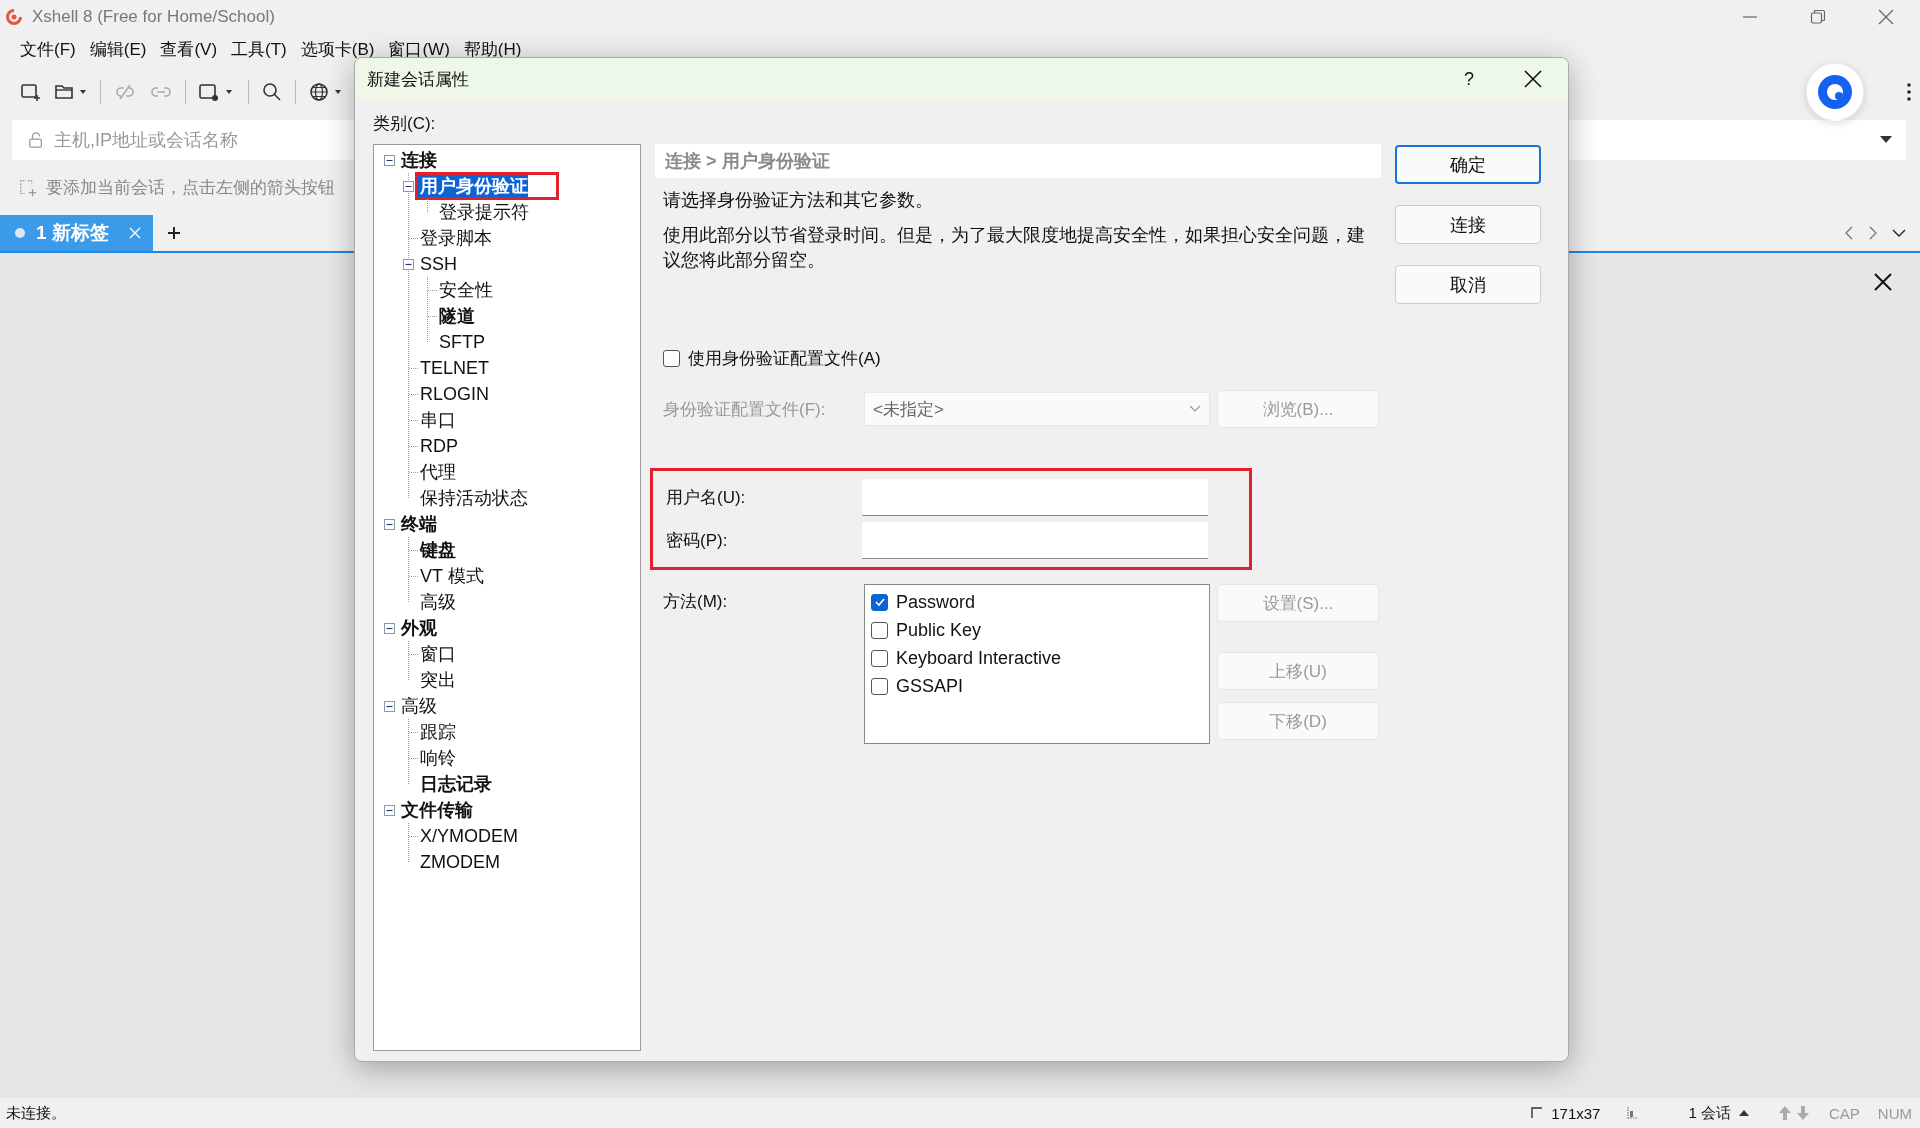 This screenshot has width=1920, height=1128. I want to click on field-label: 方法(M):, so click(696, 602).